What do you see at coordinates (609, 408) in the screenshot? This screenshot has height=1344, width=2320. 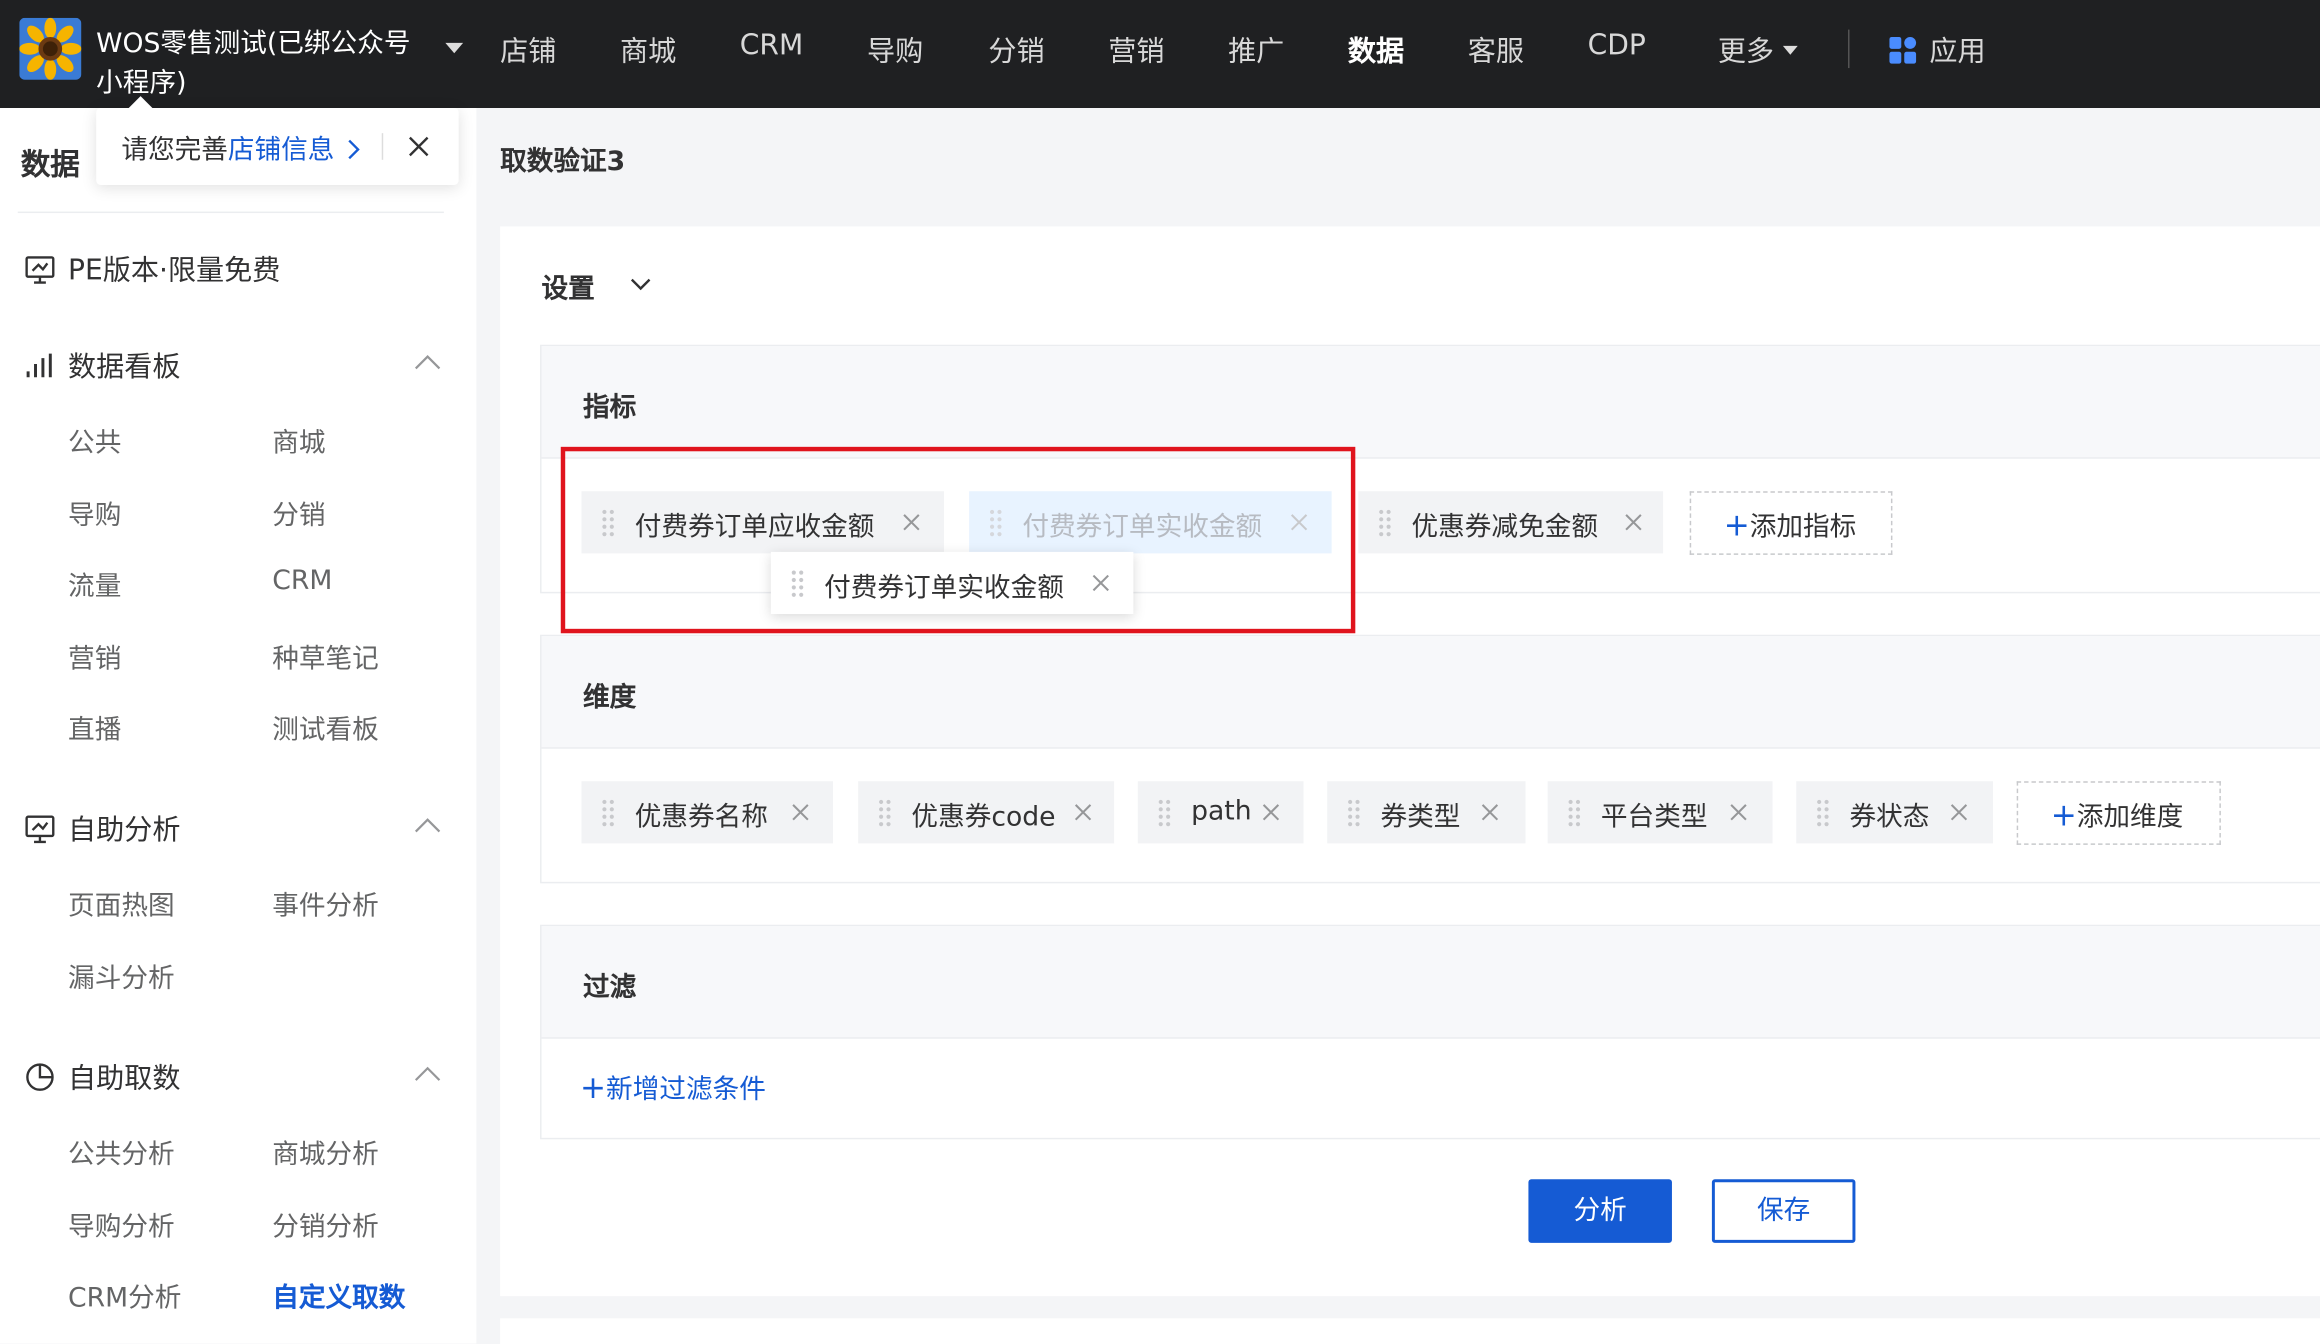 I see `metrics-title: 指标` at bounding box center [609, 408].